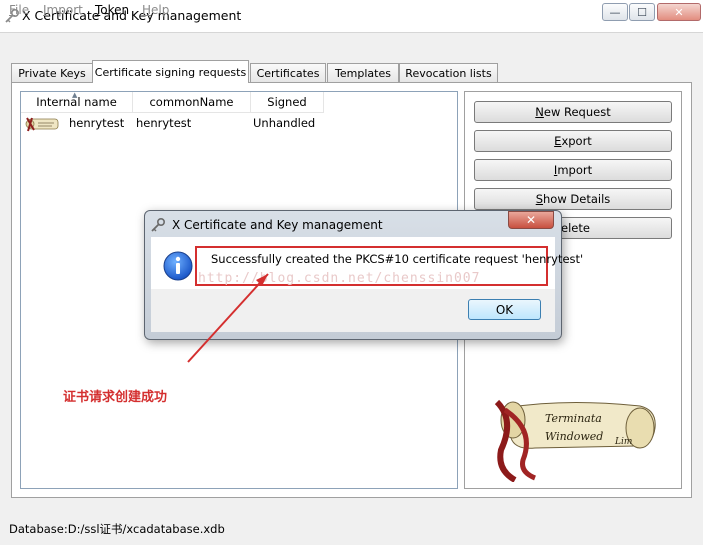  Describe the element at coordinates (573, 141) in the screenshot. I see `export-button: Export` at that location.